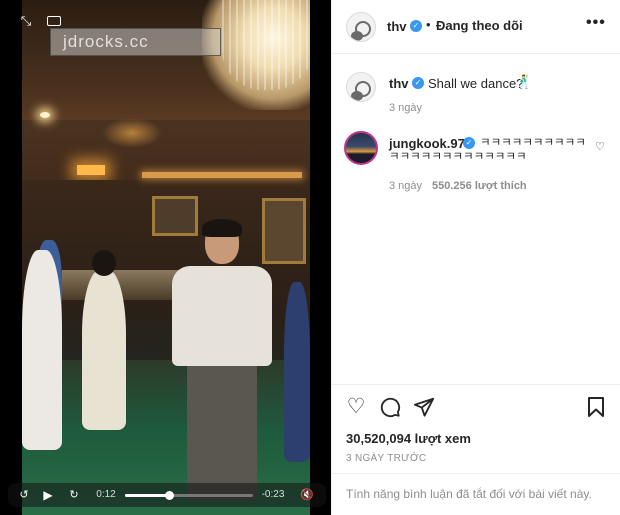  I want to click on heart-icon: ♡, so click(356, 407).